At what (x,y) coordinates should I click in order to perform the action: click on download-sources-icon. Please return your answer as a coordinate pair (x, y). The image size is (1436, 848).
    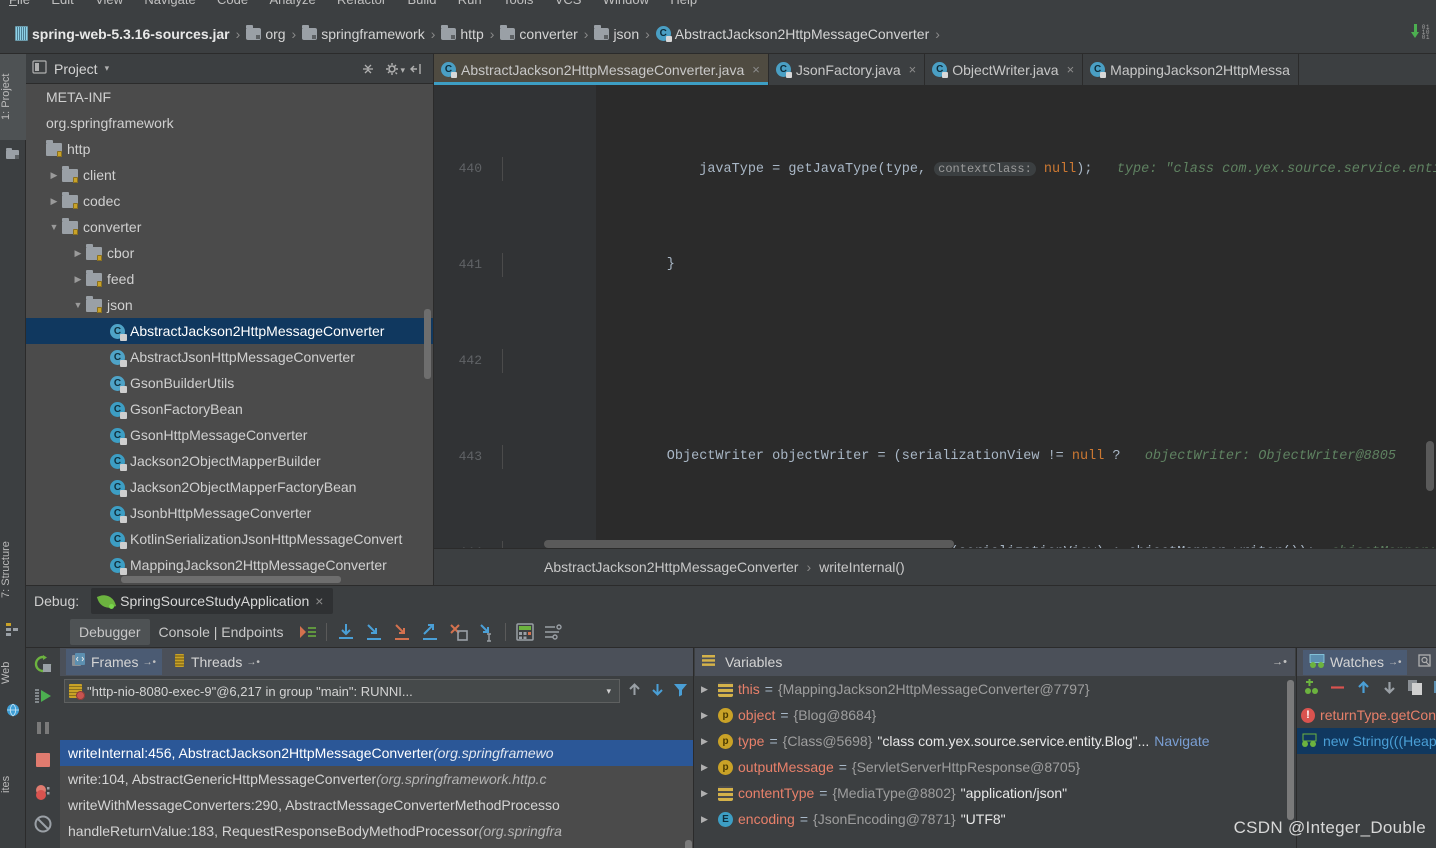
    Looking at the image, I should click on (1415, 32).